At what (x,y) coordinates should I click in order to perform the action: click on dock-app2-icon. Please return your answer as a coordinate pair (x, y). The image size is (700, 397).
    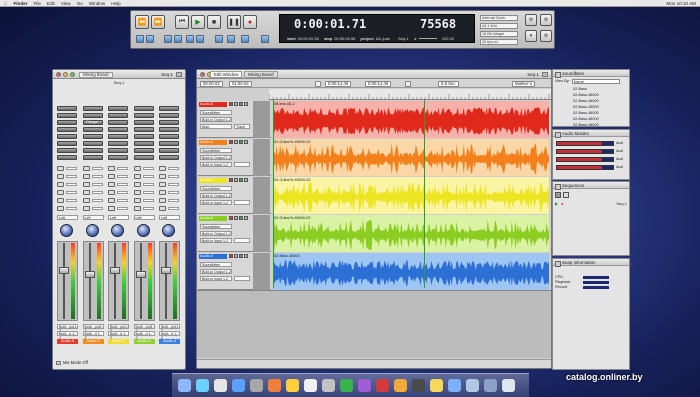
    Looking at the image, I should click on (364, 385).